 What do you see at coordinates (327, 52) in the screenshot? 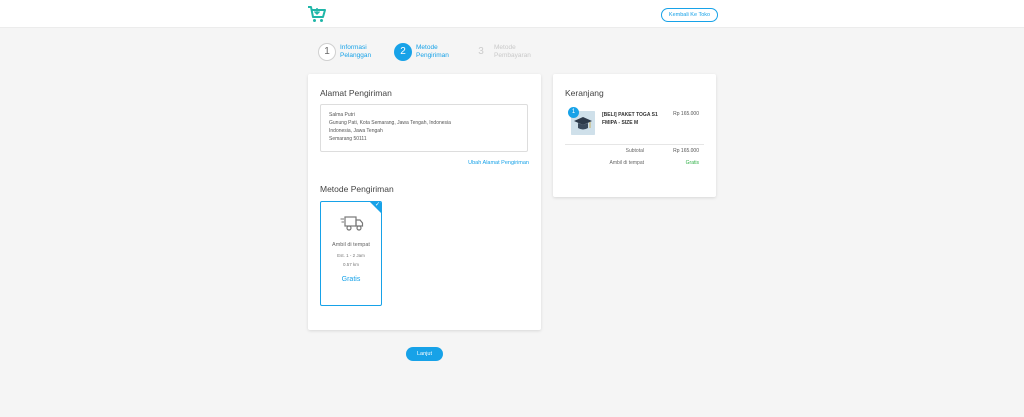
I see `step-number: 1` at bounding box center [327, 52].